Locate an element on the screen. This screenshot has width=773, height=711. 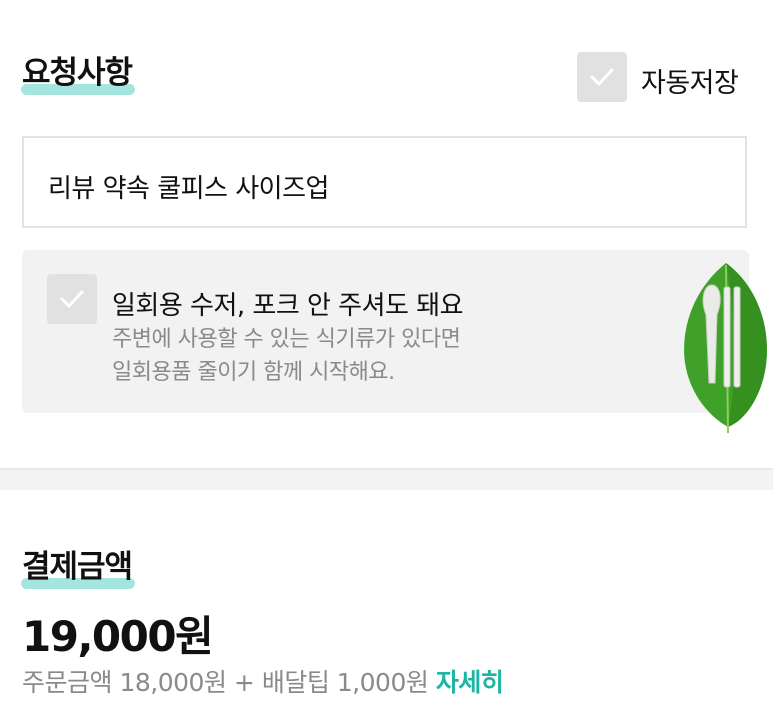
payment-breakdown: 주문금액 18,000원 + 배달팁 1,000원 자세히 is located at coordinates (263, 681).